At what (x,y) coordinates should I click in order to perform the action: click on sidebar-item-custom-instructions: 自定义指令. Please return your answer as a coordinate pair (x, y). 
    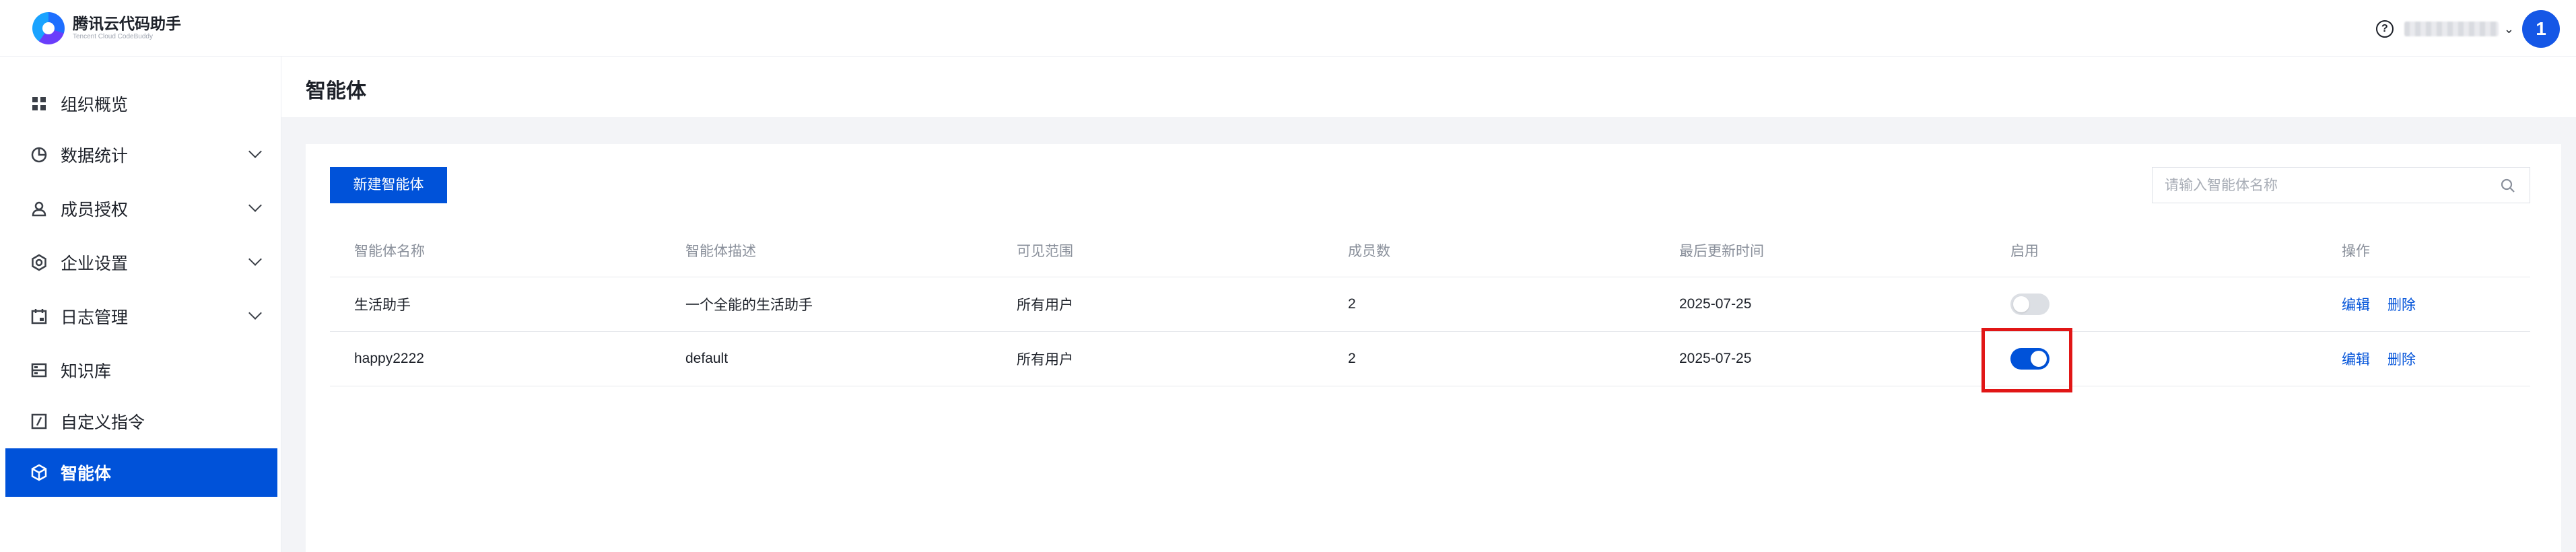
    Looking at the image, I should click on (141, 421).